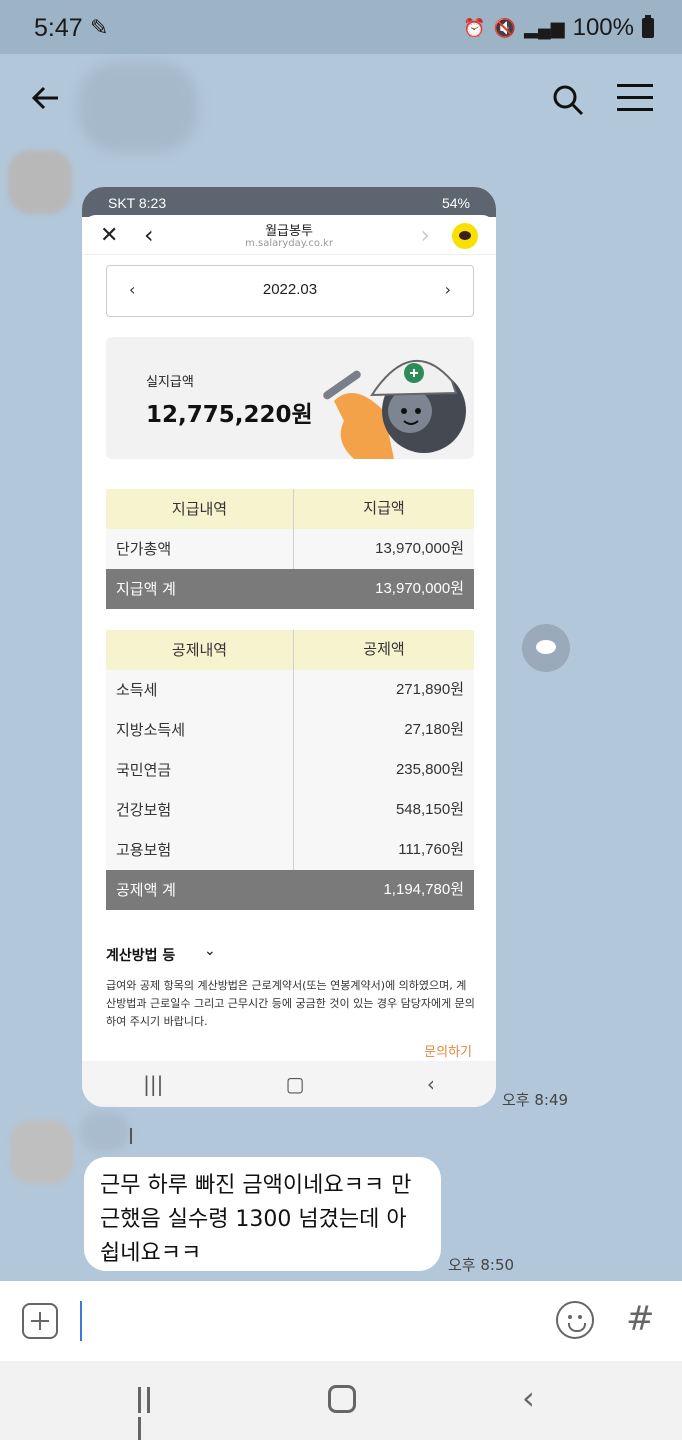  What do you see at coordinates (603, 27) in the screenshot?
I see `battery-percent: 100%` at bounding box center [603, 27].